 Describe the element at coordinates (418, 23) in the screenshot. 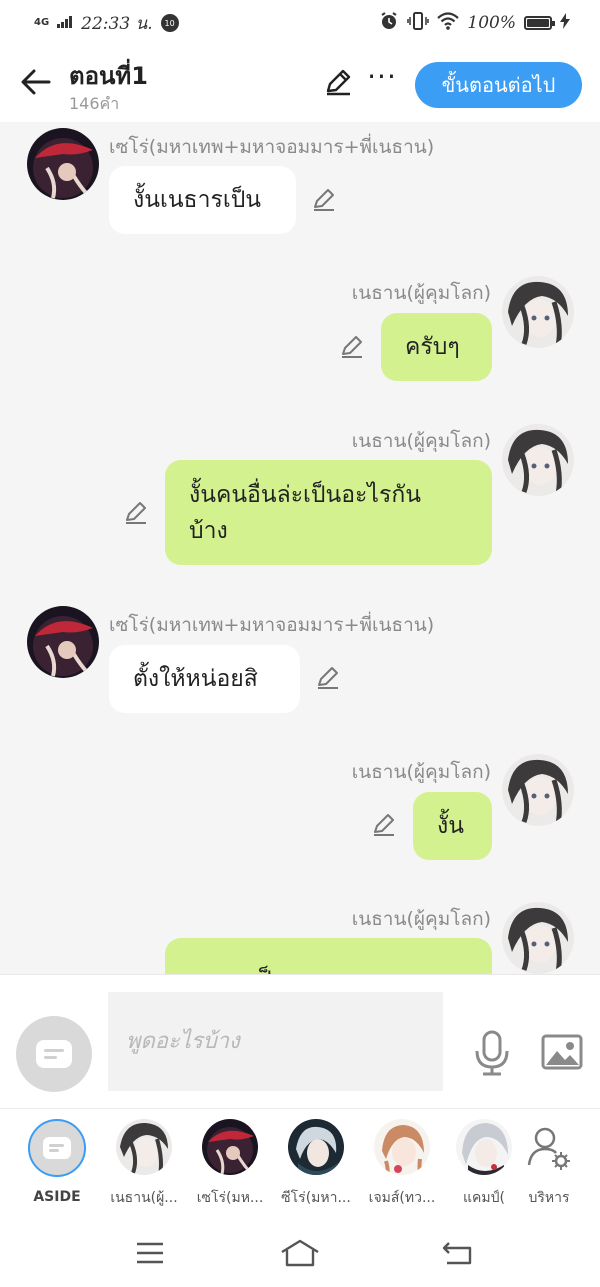

I see `vibrate-icon` at that location.